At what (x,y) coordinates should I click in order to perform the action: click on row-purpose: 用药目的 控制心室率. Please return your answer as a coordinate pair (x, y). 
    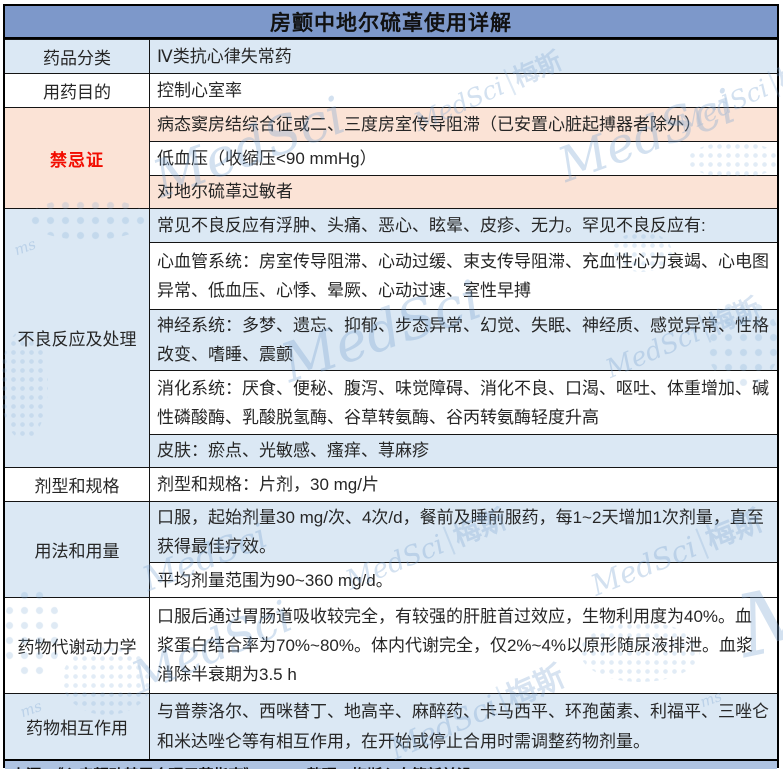
    Looking at the image, I should click on (391, 90).